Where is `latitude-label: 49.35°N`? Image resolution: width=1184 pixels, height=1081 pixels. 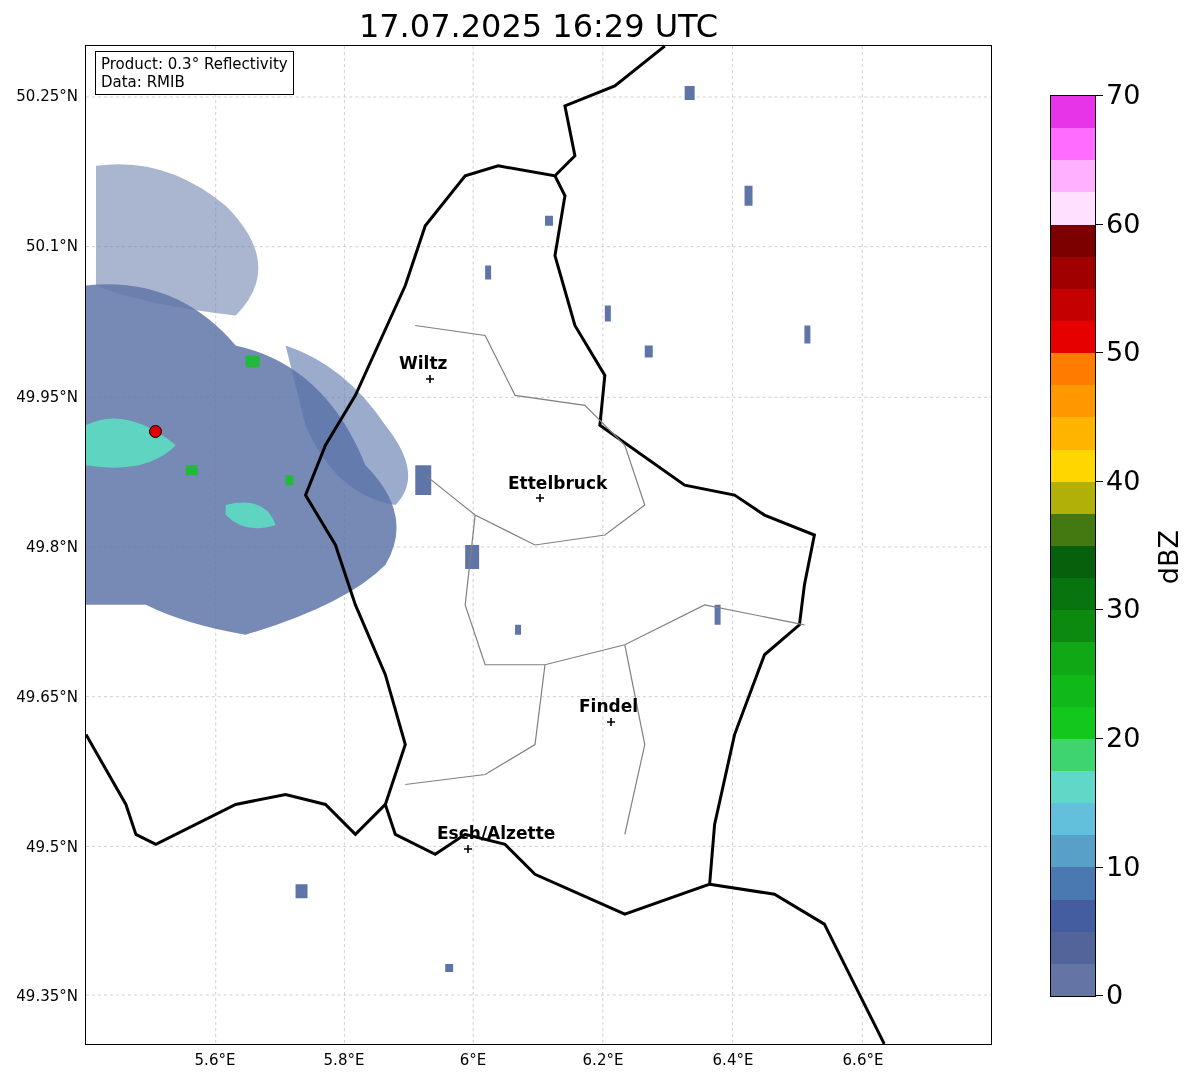
latitude-label: 49.35°N is located at coordinates (47, 996).